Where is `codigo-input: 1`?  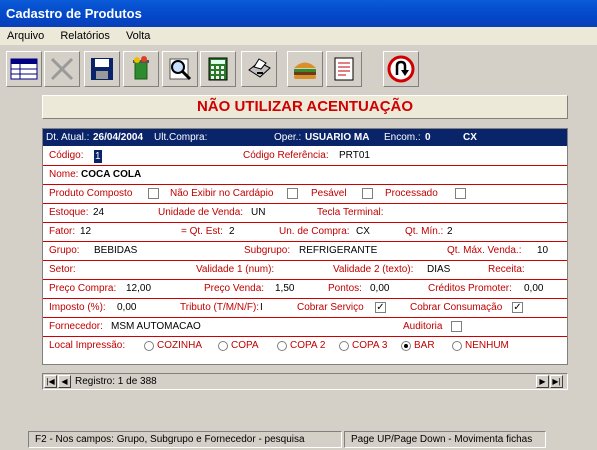 codigo-input: 1 is located at coordinates (98, 156).